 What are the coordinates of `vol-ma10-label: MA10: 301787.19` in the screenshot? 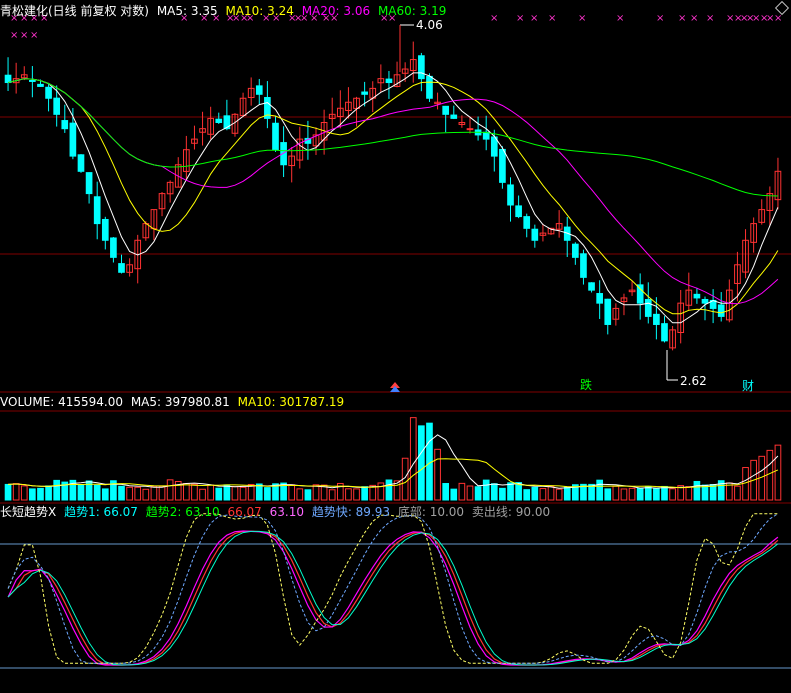 It's located at (291, 402).